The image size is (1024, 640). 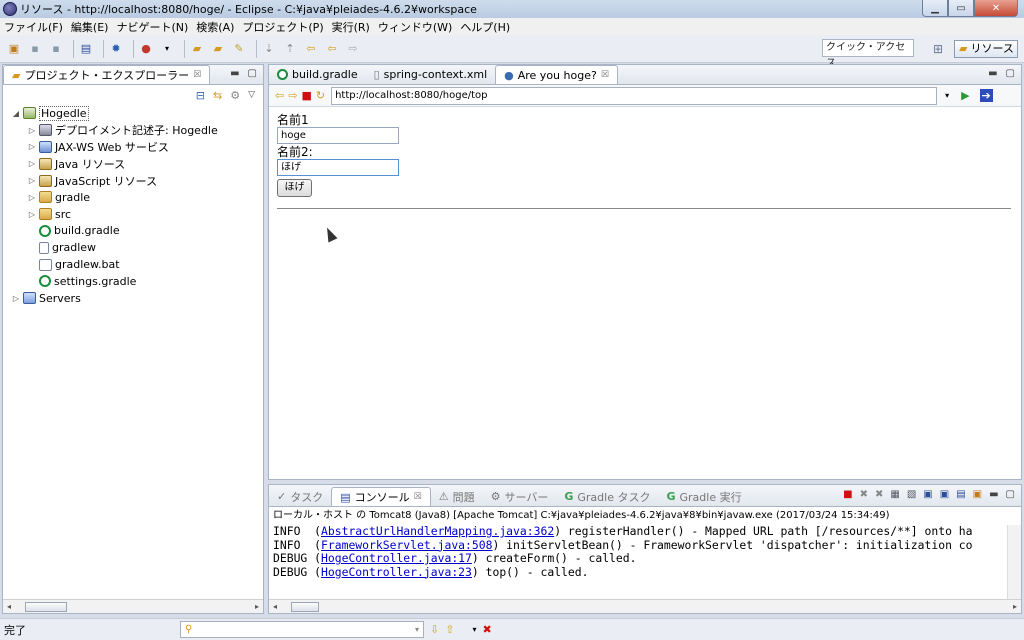 What do you see at coordinates (935, 8) in the screenshot?
I see `minimize-button: ▁` at bounding box center [935, 8].